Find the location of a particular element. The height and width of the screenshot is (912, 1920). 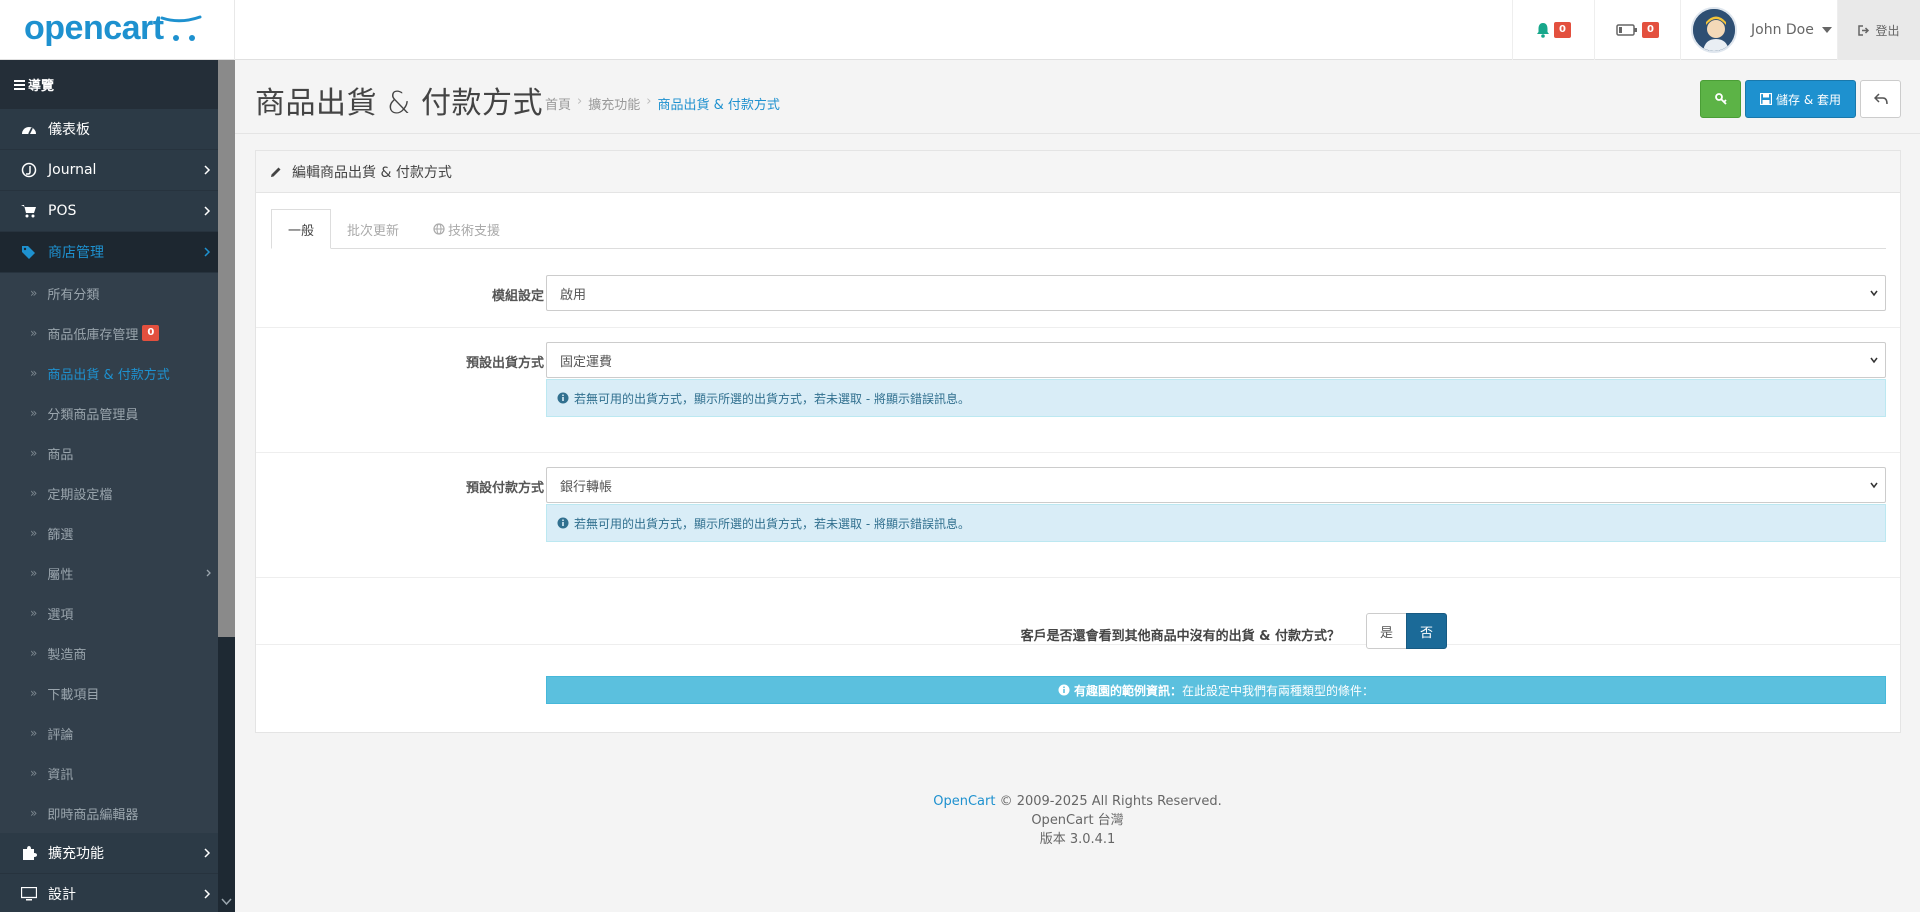

toggle-no-label: 否 is located at coordinates (1426, 633).